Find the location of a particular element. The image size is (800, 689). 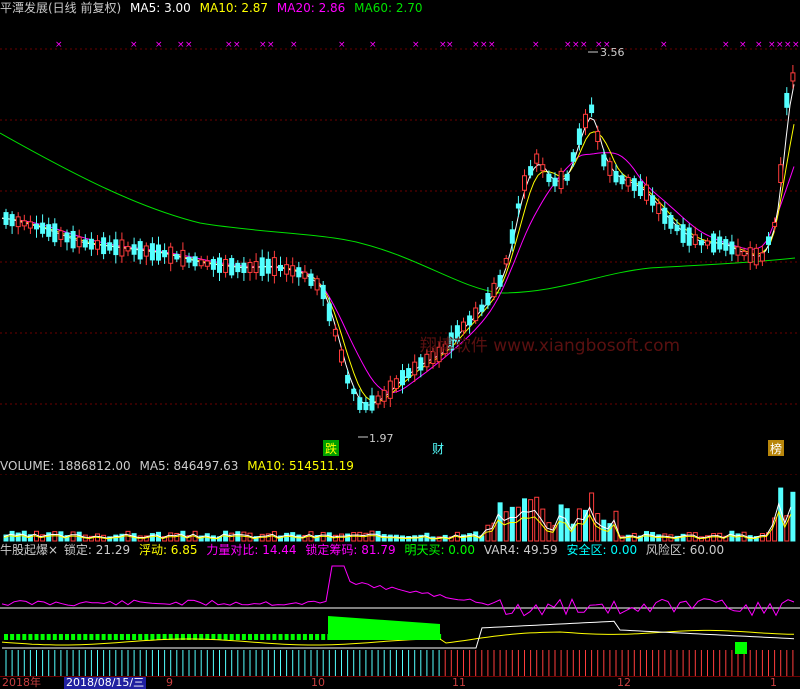

watermark: 翔博软件 www.xiangbosoft.com is located at coordinates (550, 346).